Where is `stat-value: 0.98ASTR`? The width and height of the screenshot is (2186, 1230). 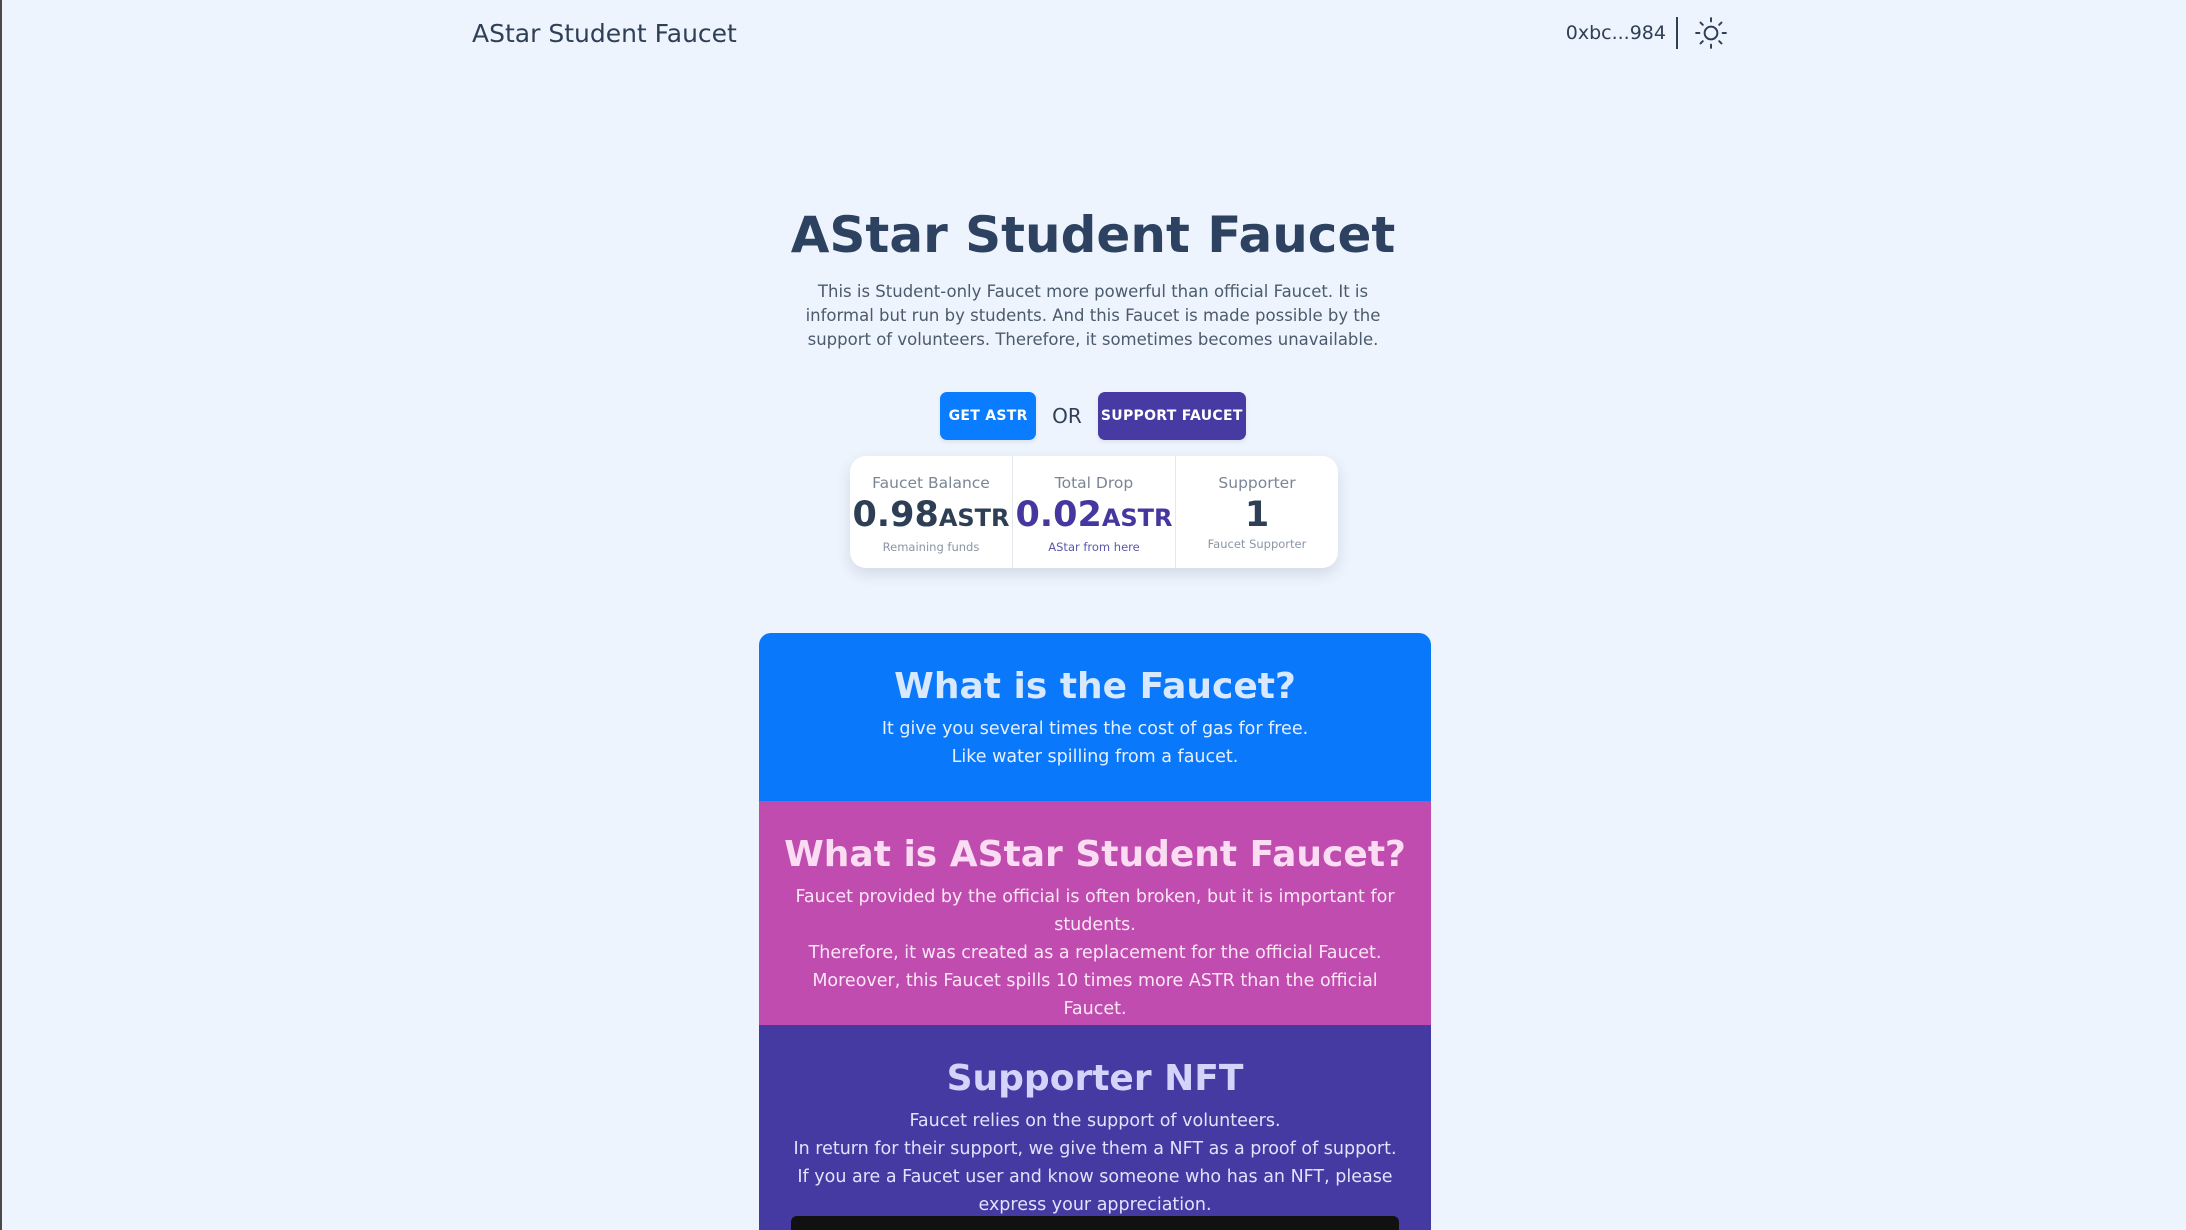 stat-value: 0.98ASTR is located at coordinates (931, 516).